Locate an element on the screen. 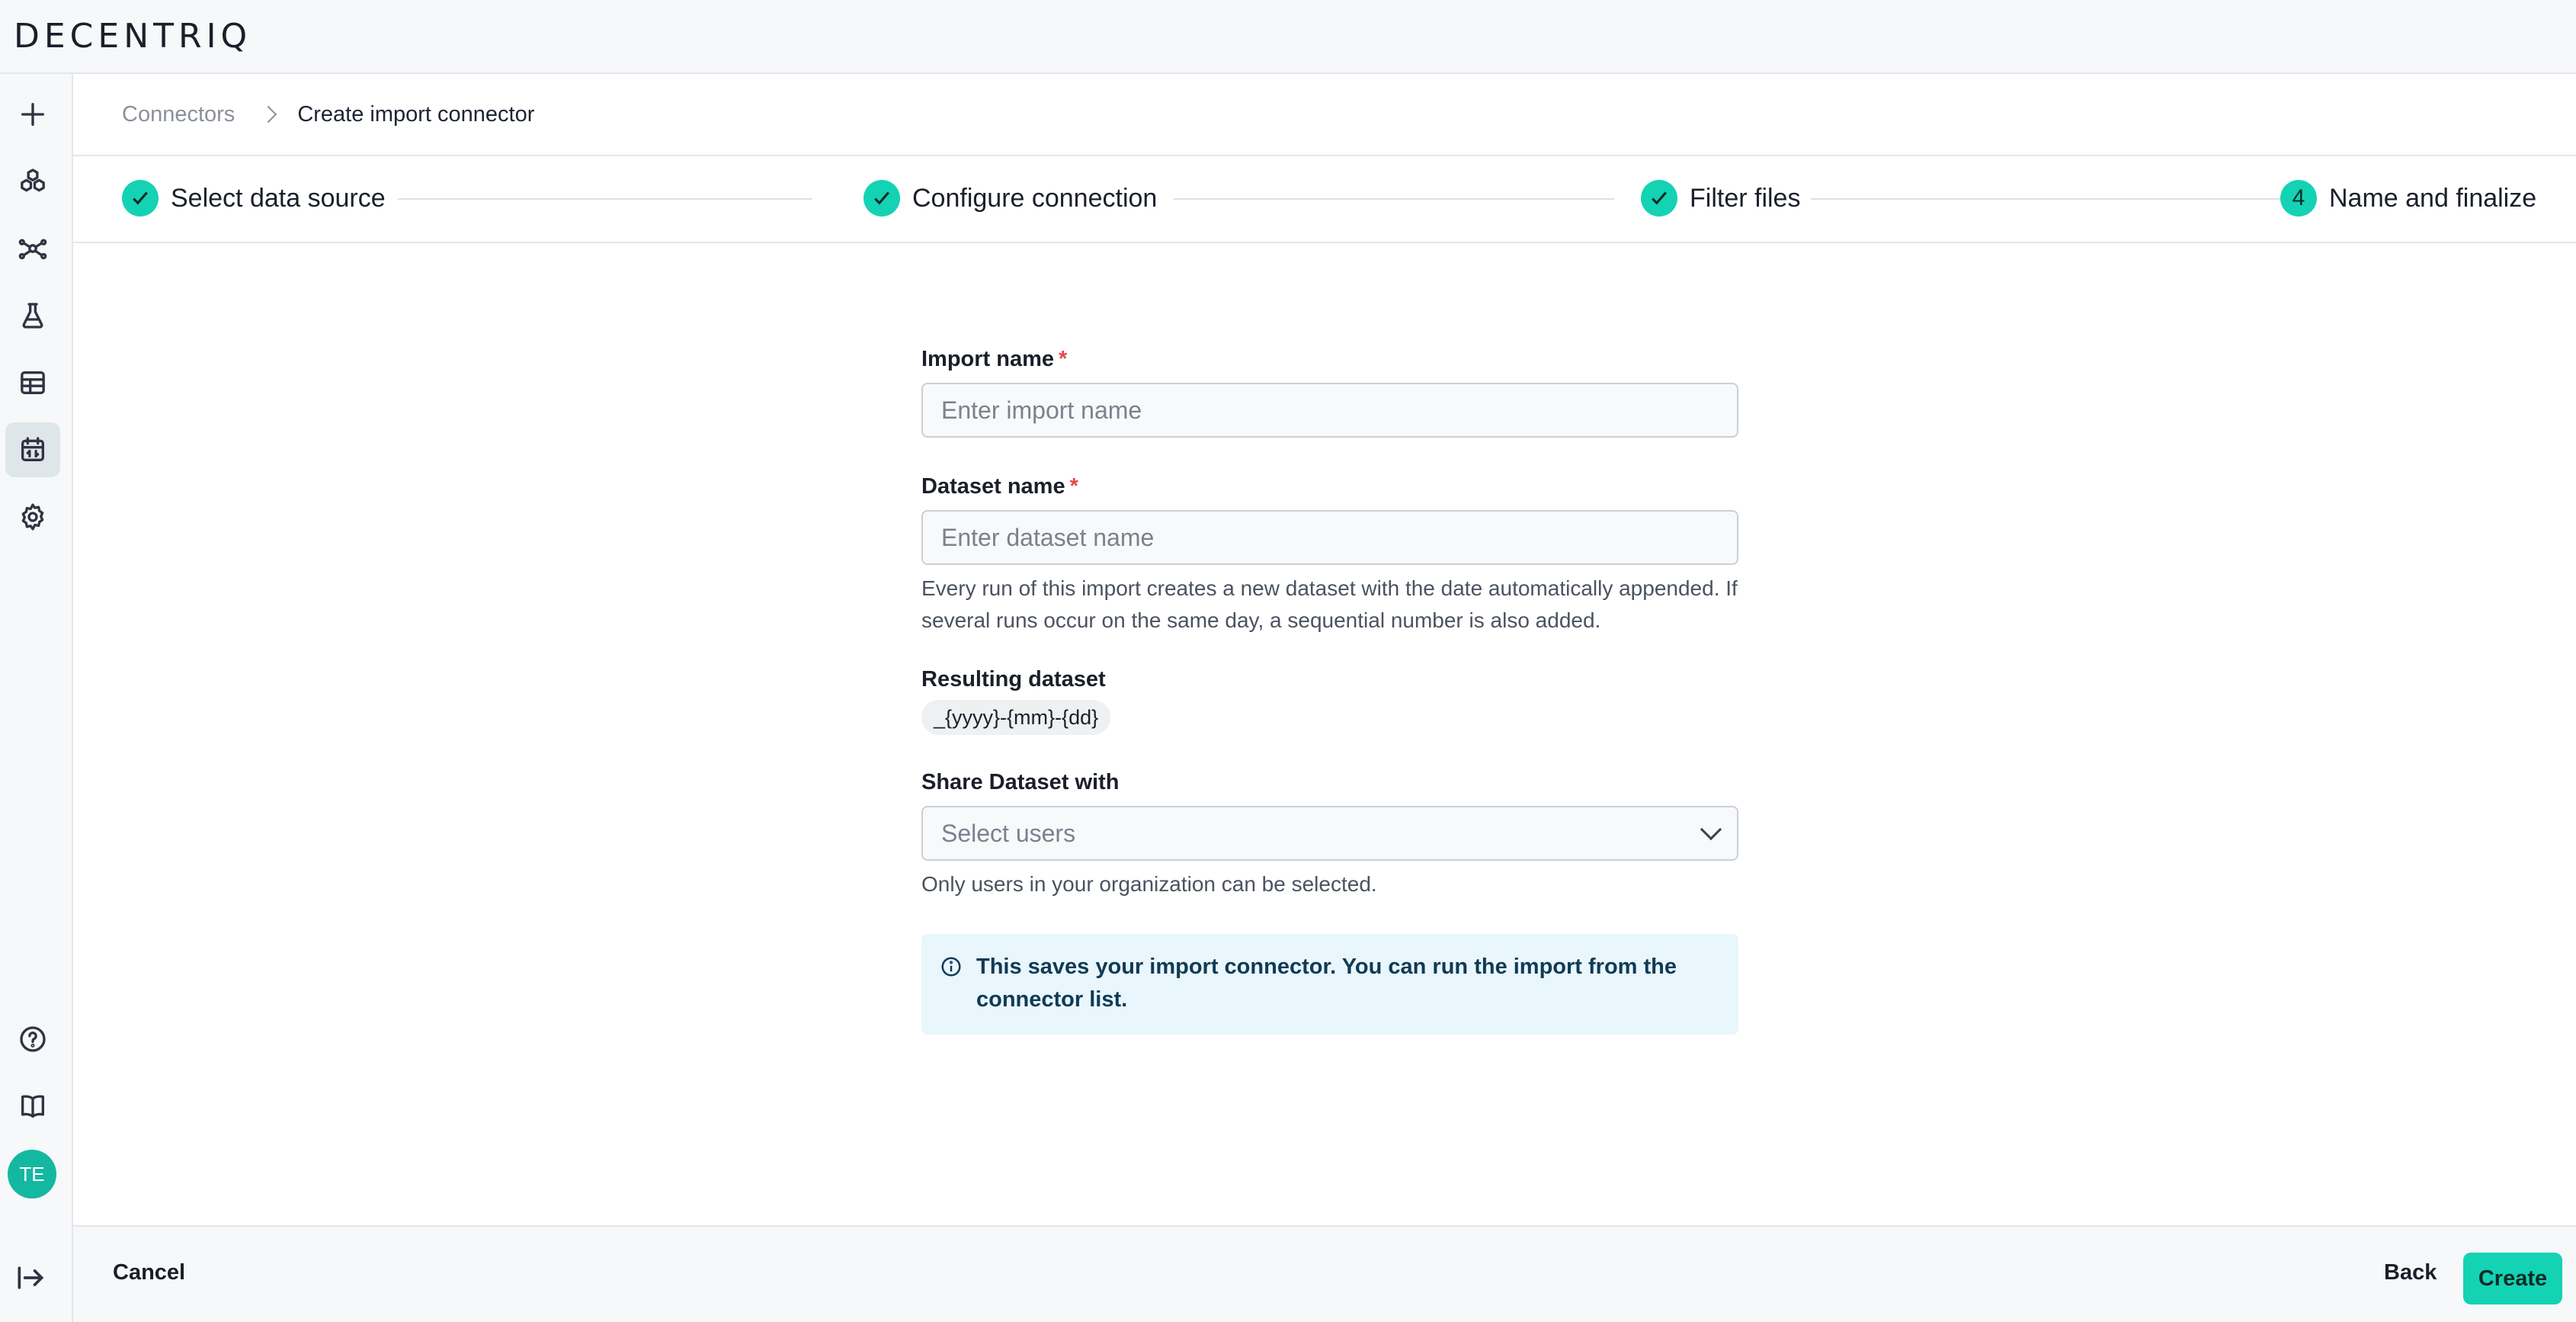  collapse-sidebar-icon is located at coordinates (31, 1278).